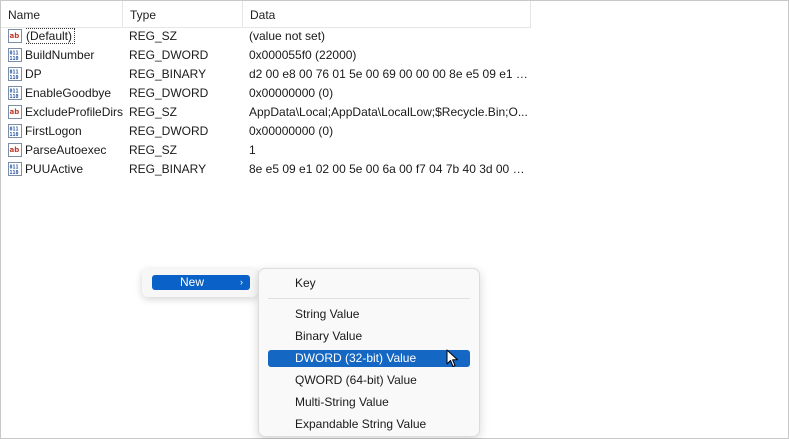  What do you see at coordinates (192, 282) in the screenshot?
I see `menu-item-new-label: New` at bounding box center [192, 282].